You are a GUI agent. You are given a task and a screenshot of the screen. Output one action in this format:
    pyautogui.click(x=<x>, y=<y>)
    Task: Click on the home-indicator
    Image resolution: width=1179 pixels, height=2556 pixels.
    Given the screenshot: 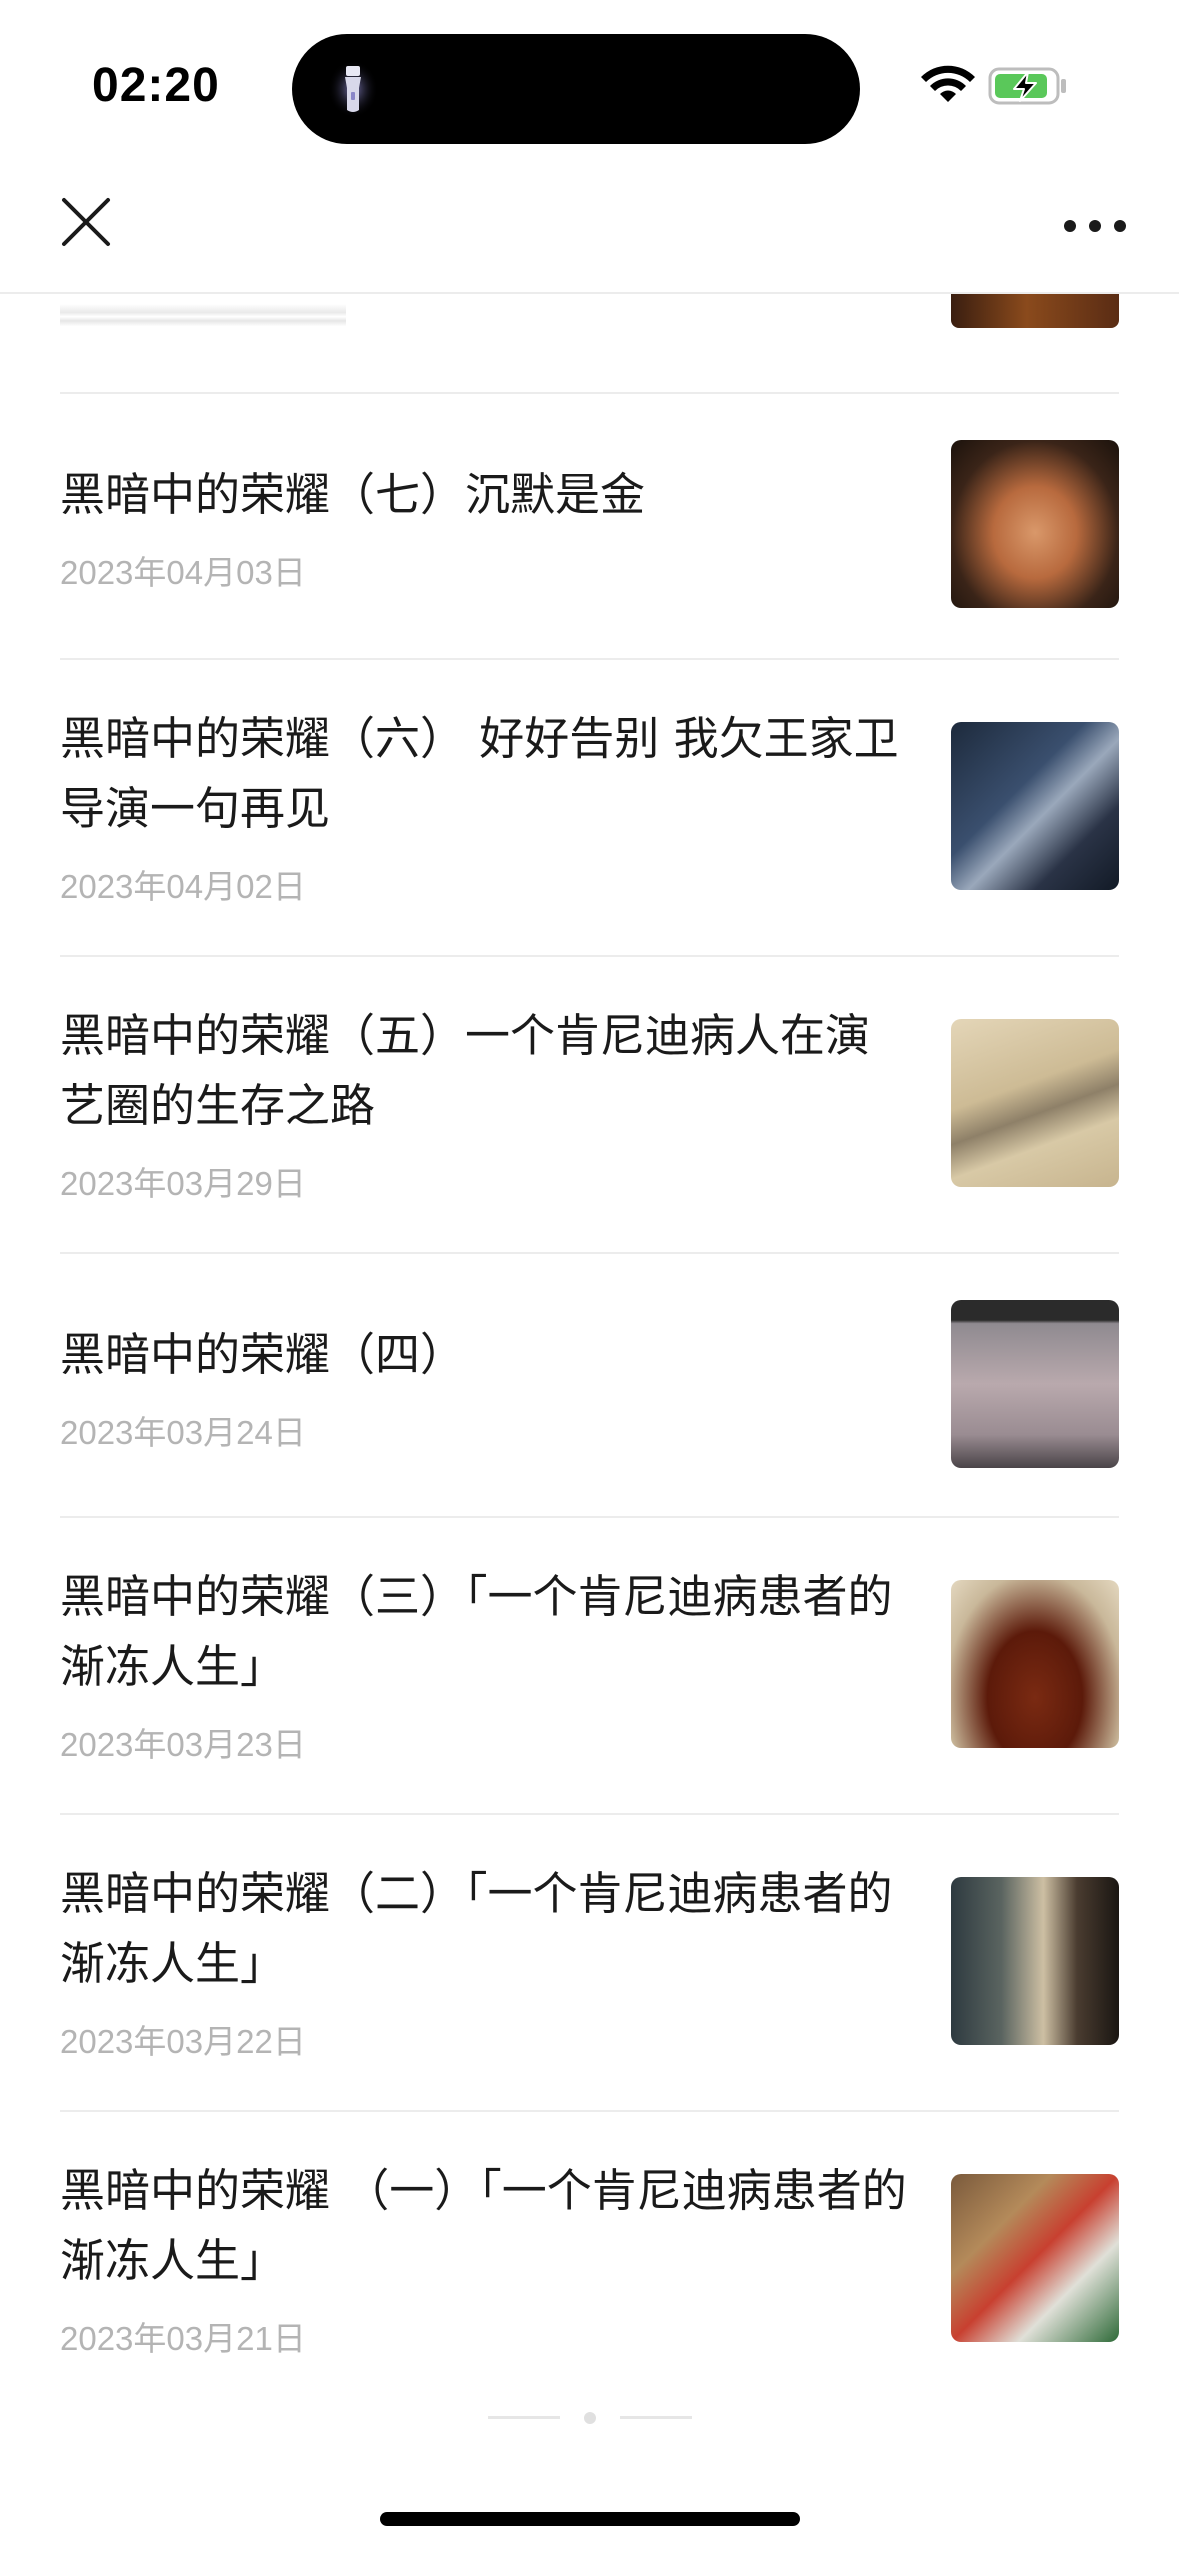 What is the action you would take?
    pyautogui.click(x=590, y=2519)
    